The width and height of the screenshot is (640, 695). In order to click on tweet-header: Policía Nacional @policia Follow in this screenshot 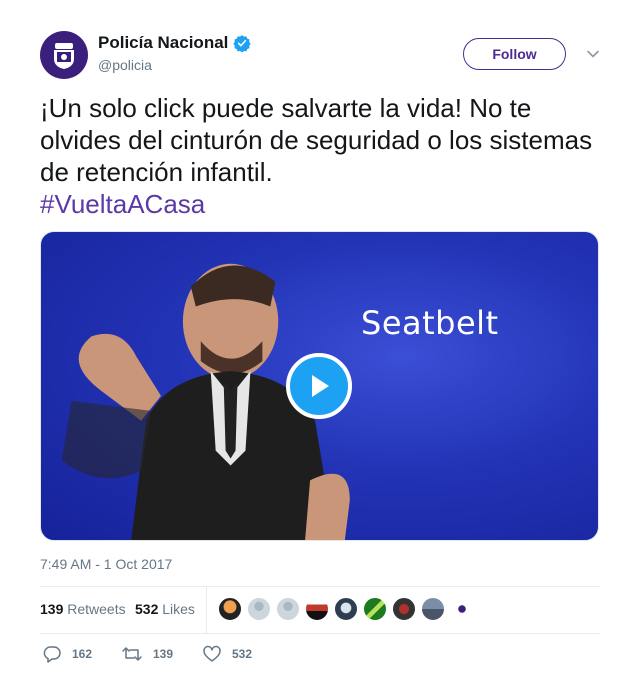, I will do `click(320, 55)`.